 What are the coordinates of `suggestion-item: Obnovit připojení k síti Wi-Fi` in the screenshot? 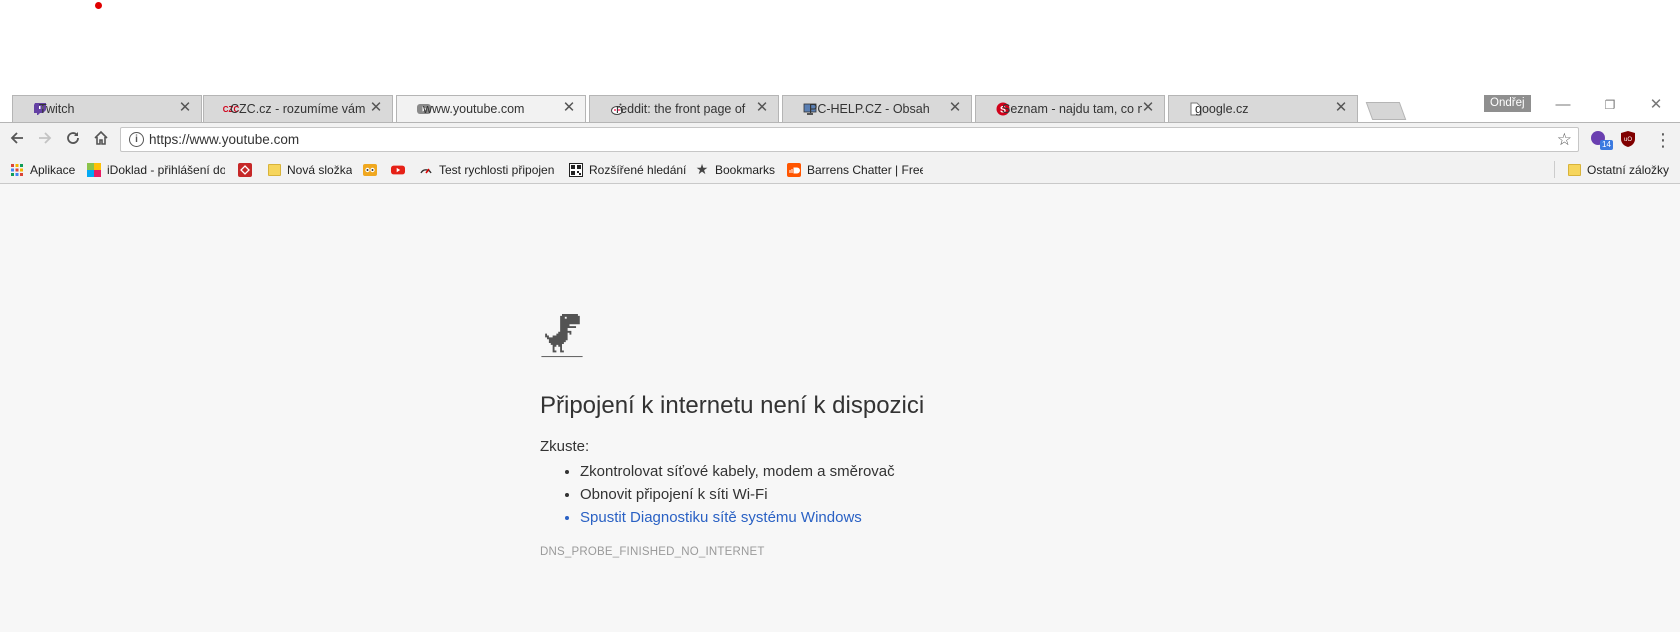 It's located at (737, 494).